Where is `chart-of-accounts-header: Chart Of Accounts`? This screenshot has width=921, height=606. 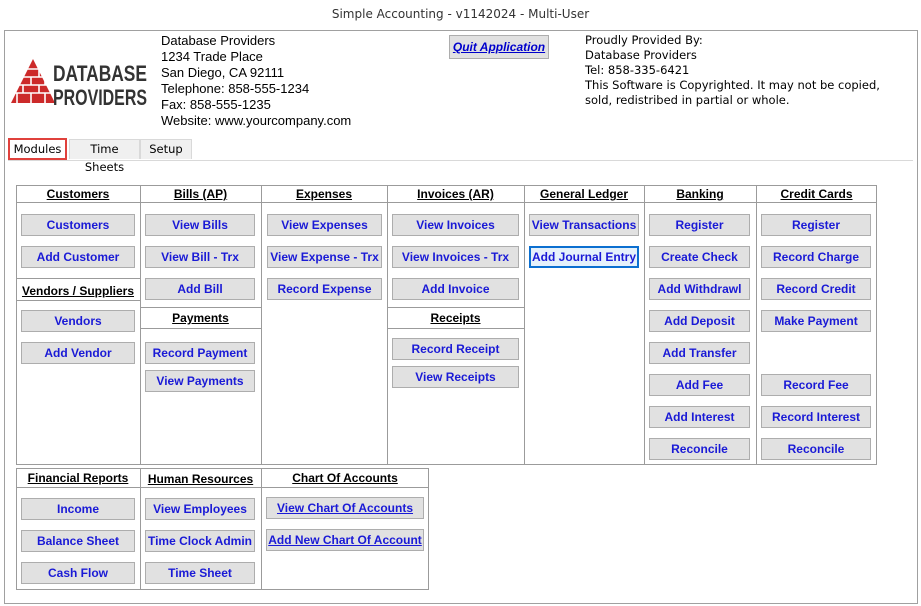 chart-of-accounts-header: Chart Of Accounts is located at coordinates (345, 478).